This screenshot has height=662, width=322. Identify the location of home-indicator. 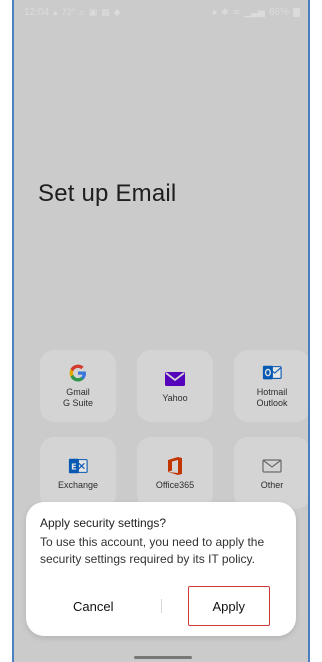
(163, 657).